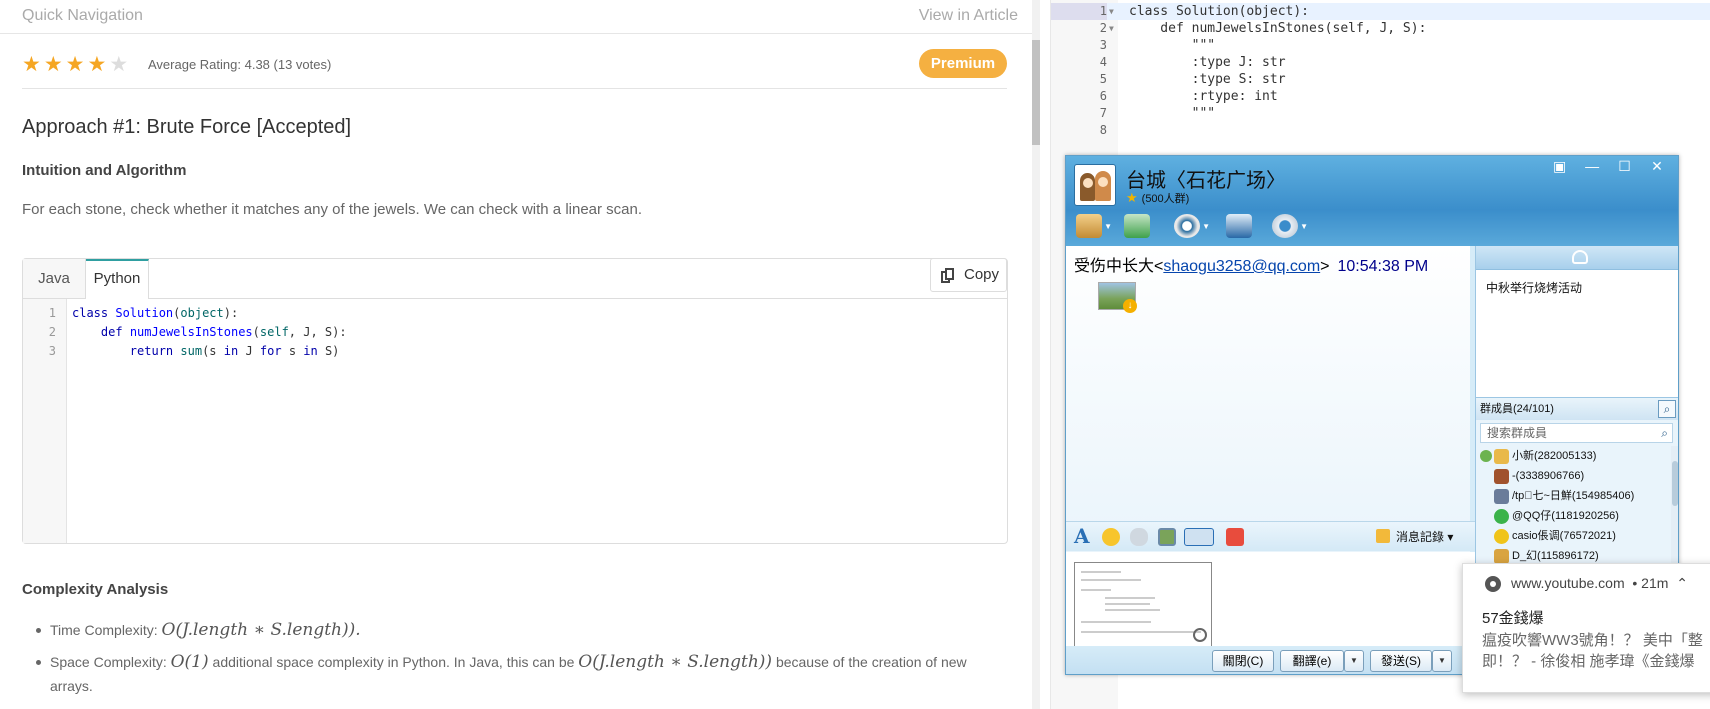  I want to click on time-complexity-math: O(J.length ∗ S.length))., so click(261, 630).